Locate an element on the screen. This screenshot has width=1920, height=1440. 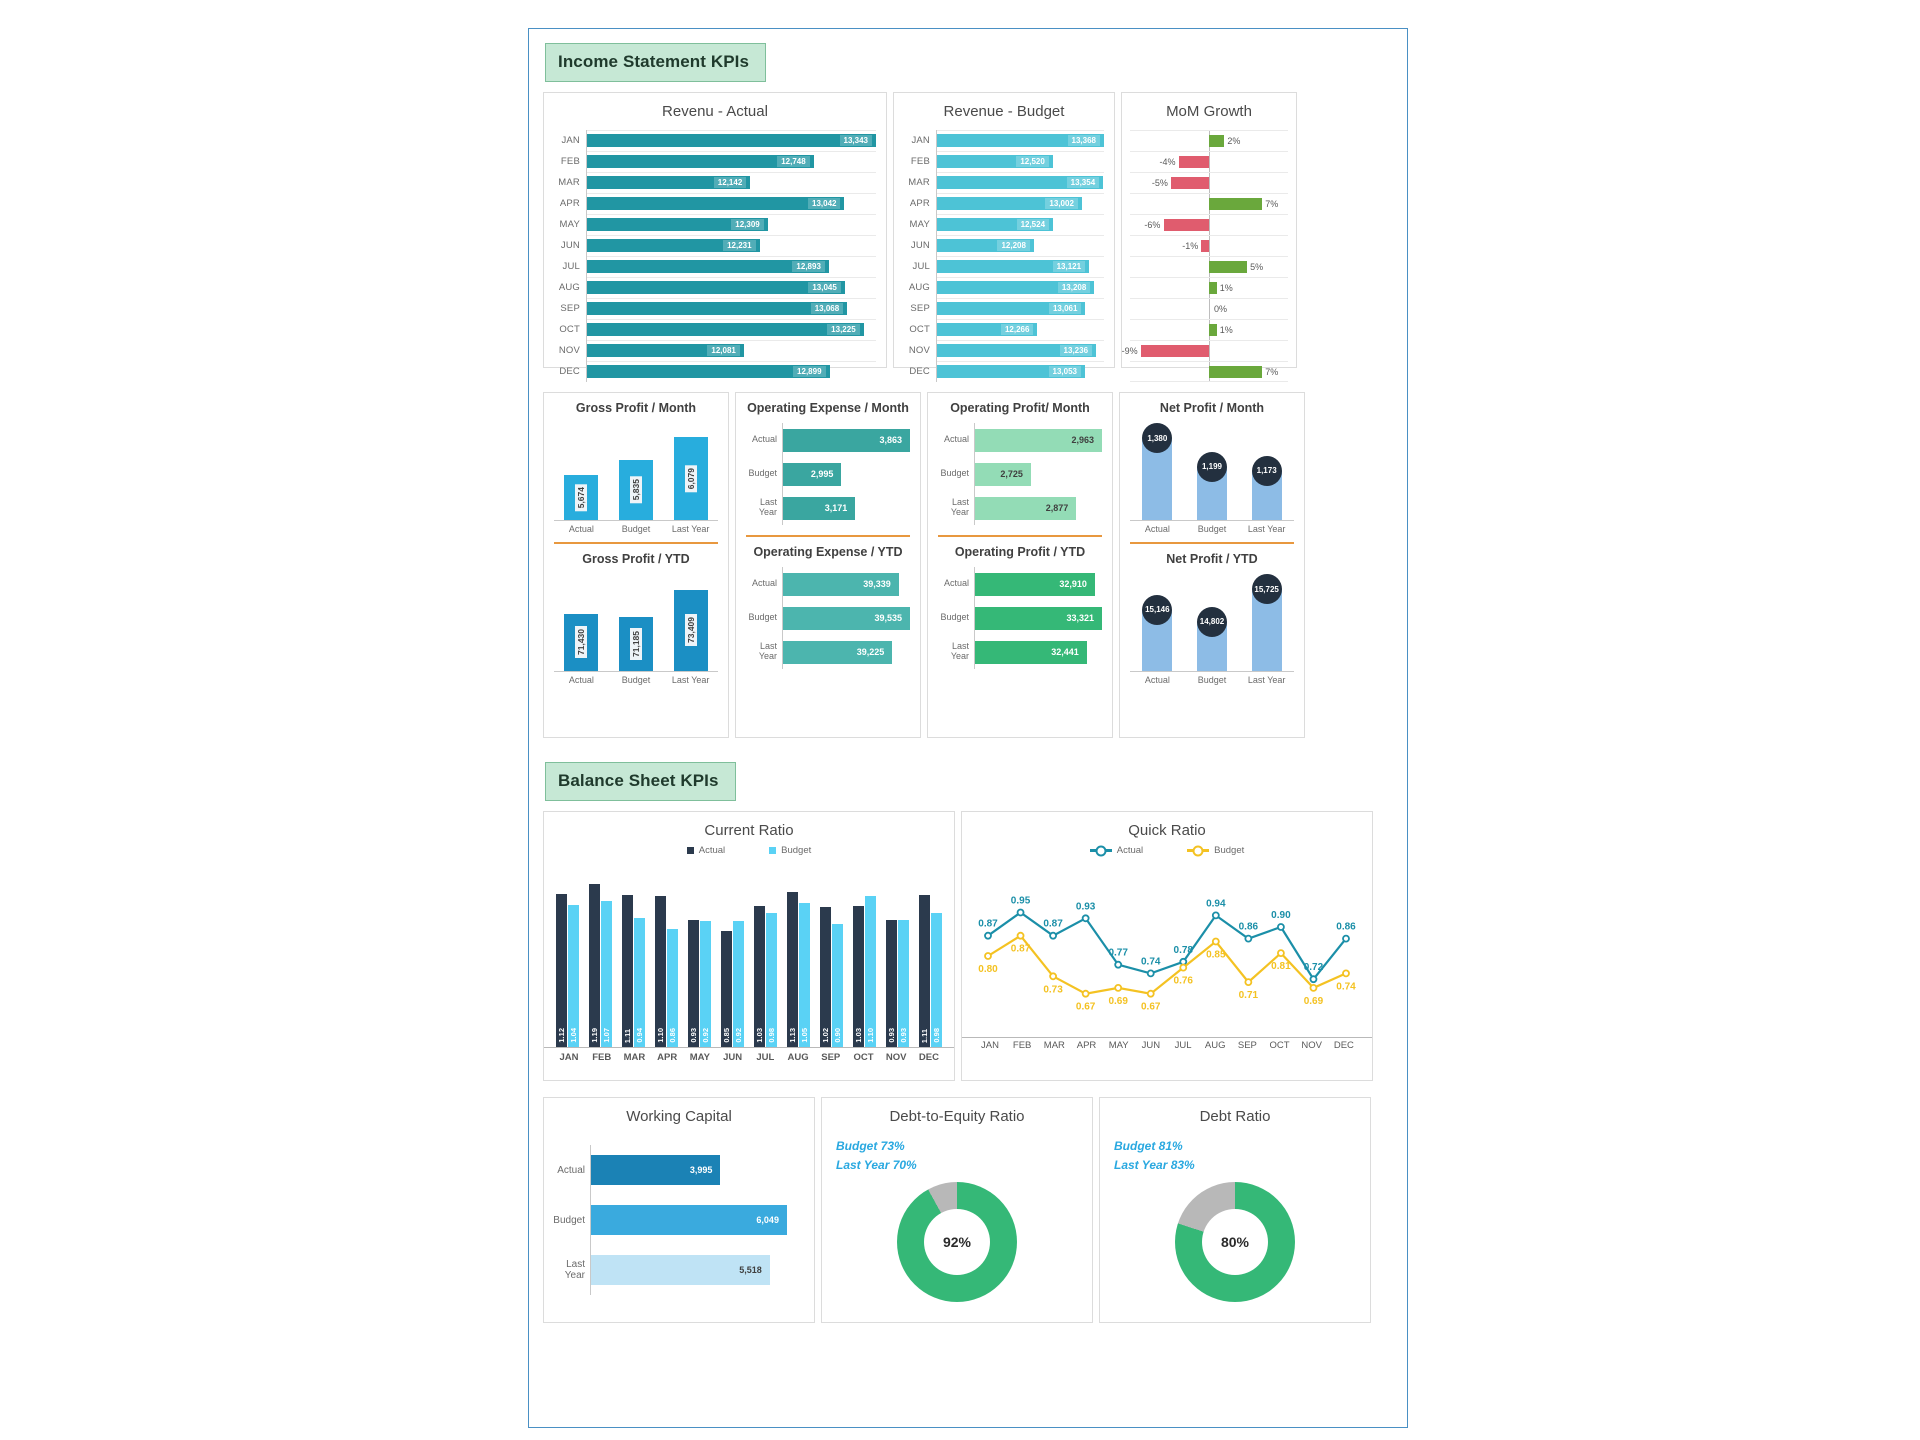
bar: 3,863 is located at coordinates (846, 440).